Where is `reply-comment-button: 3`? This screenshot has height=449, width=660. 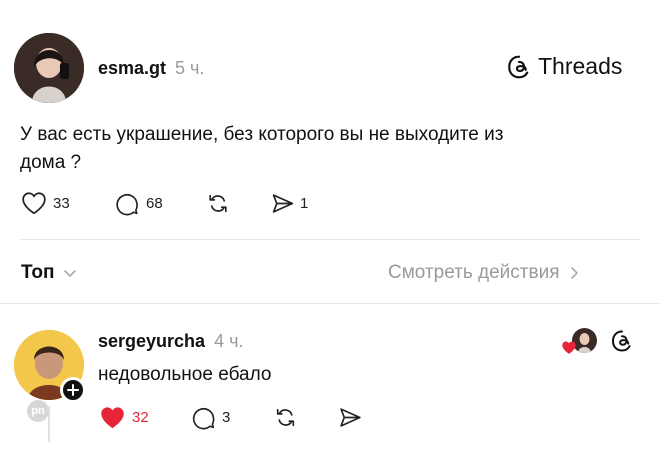
reply-comment-button: 3 is located at coordinates (210, 417).